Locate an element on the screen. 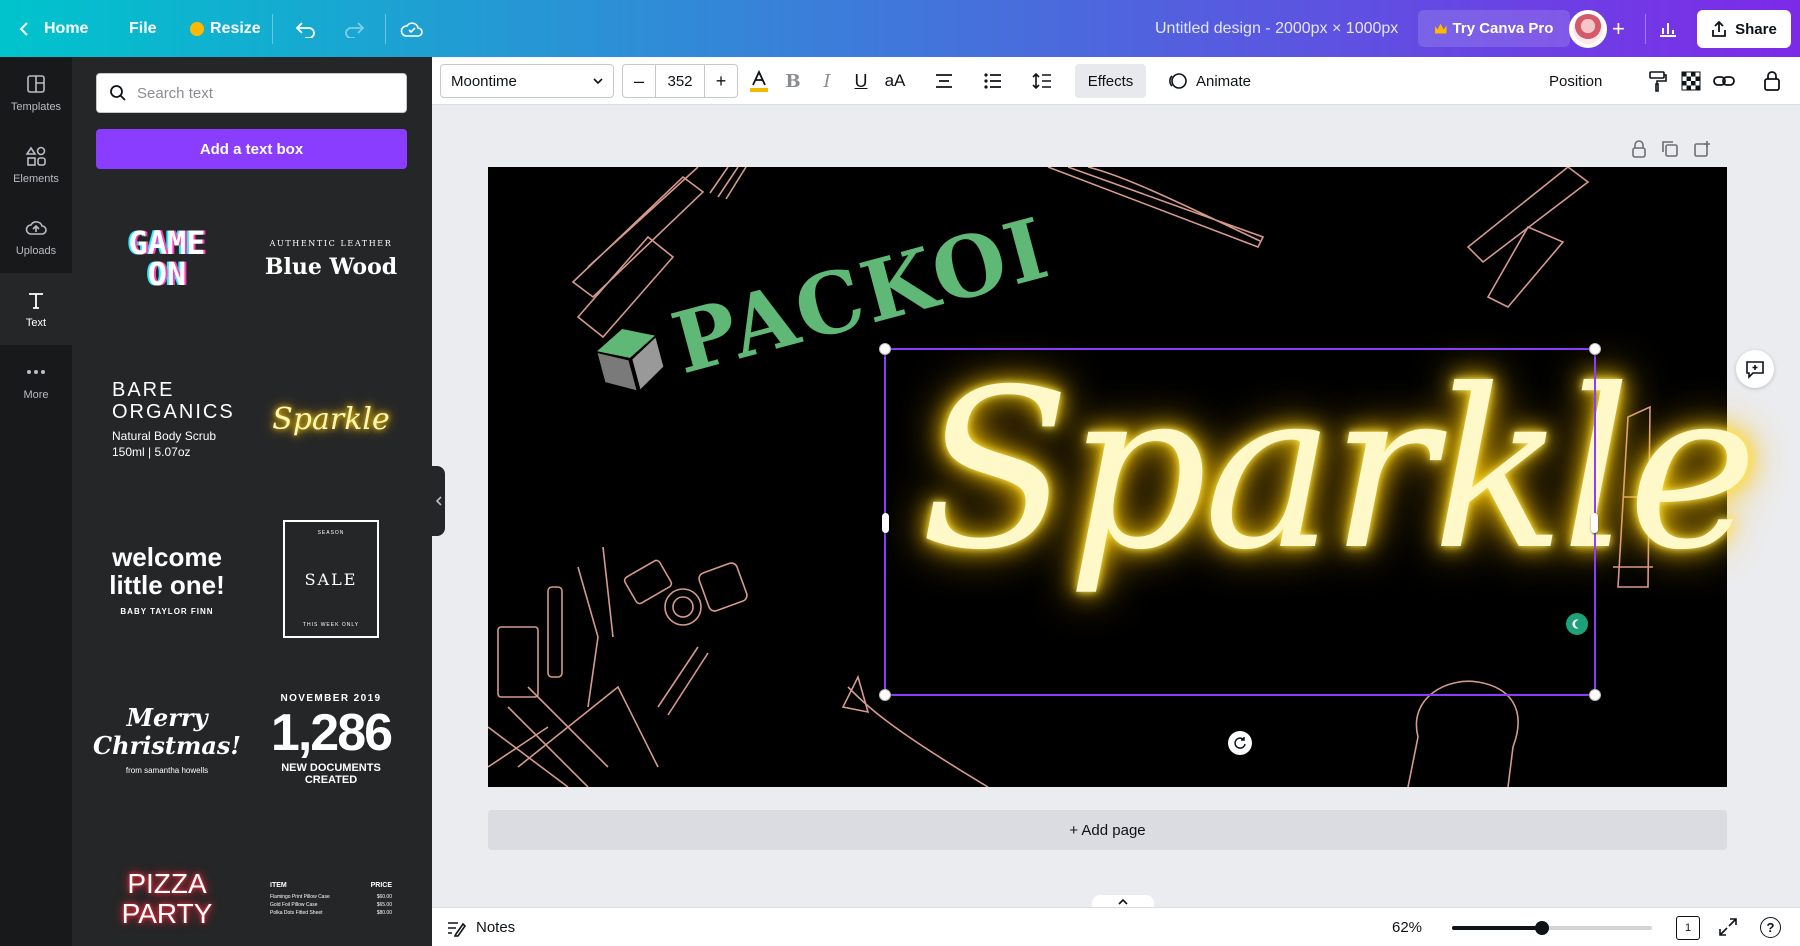  spacing-button is located at coordinates (1042, 81).